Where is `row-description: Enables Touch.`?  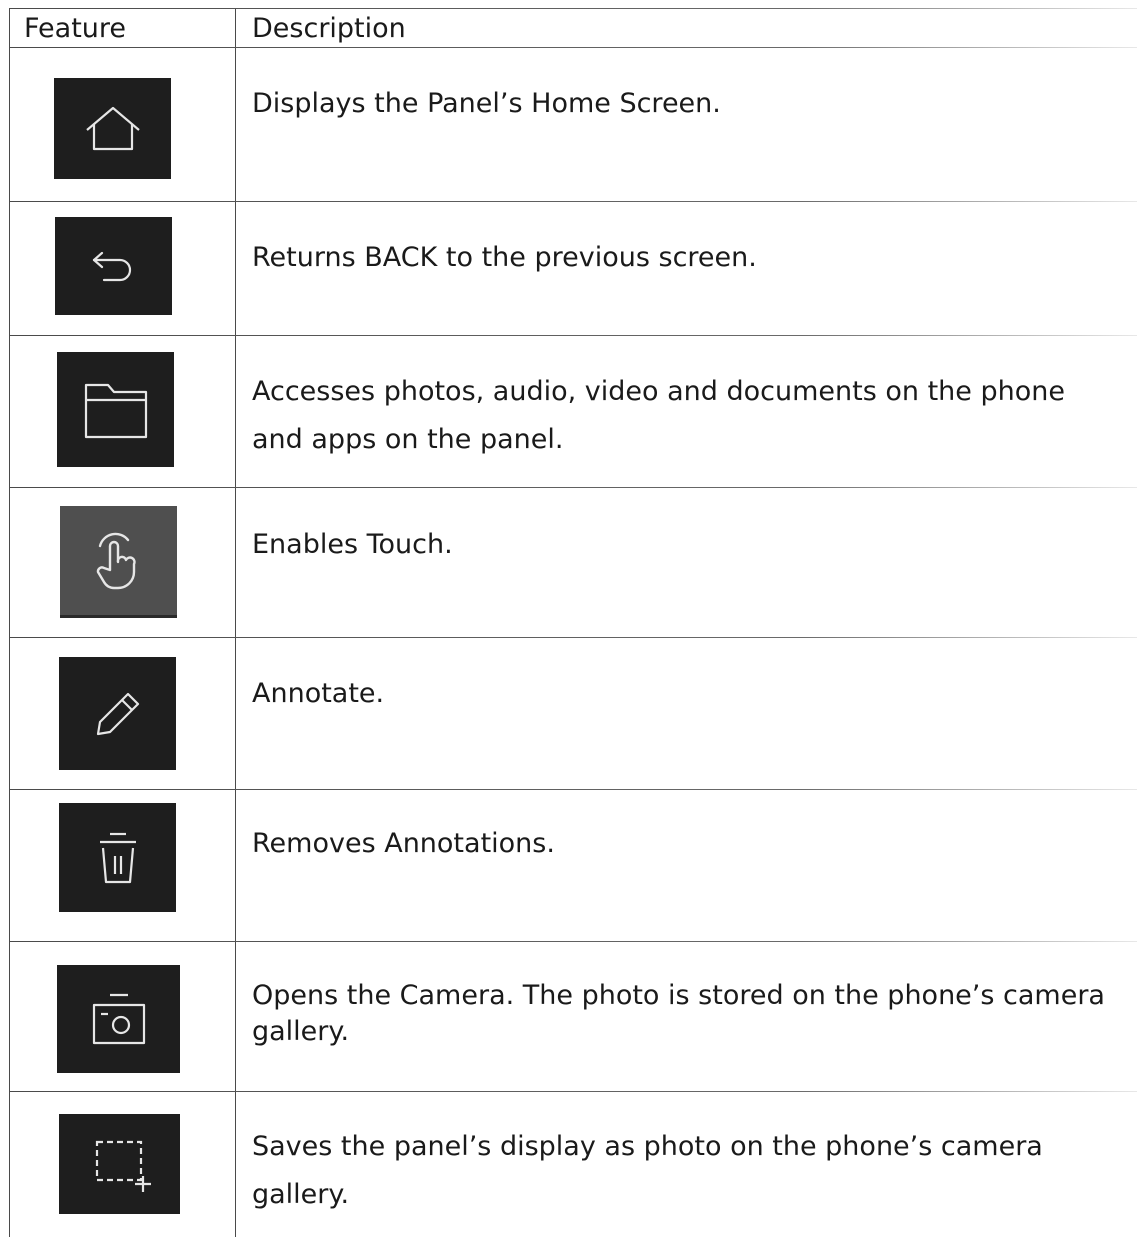
row-description: Enables Touch. is located at coordinates (352, 544).